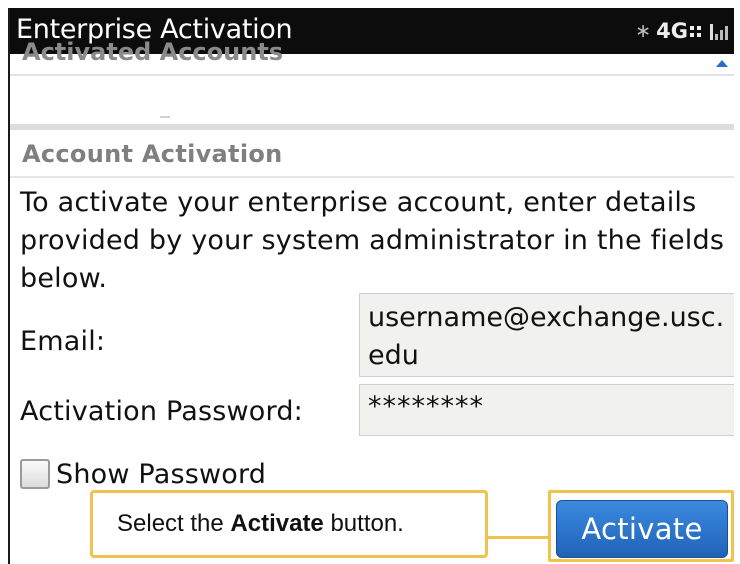  I want to click on header-separator, so click(372, 177).